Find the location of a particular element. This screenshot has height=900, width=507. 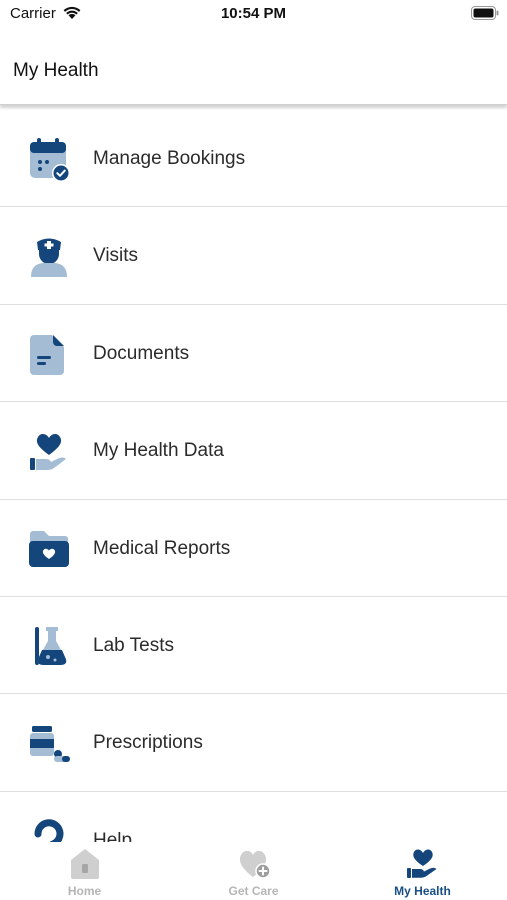

home-icon is located at coordinates (85, 864).